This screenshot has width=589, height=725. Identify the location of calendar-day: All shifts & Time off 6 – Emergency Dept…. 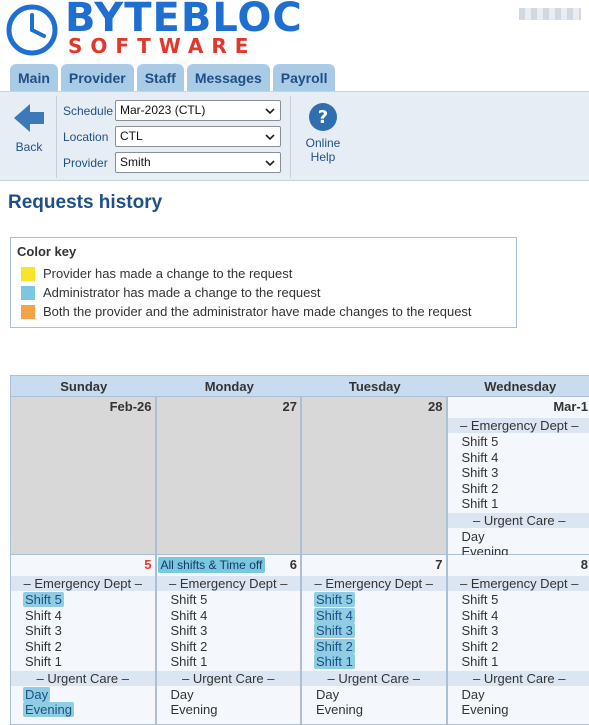
(229, 640).